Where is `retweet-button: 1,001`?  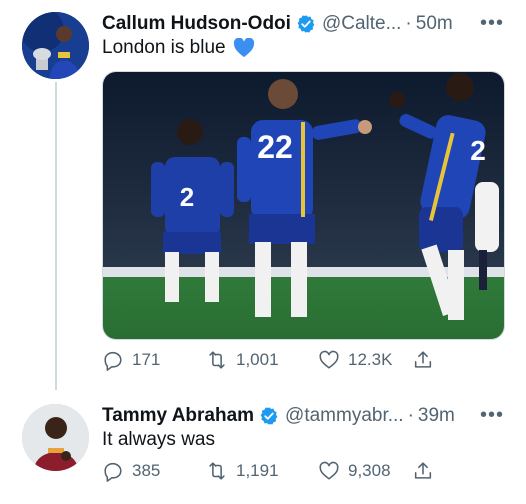 retweet-button: 1,001 is located at coordinates (262, 360).